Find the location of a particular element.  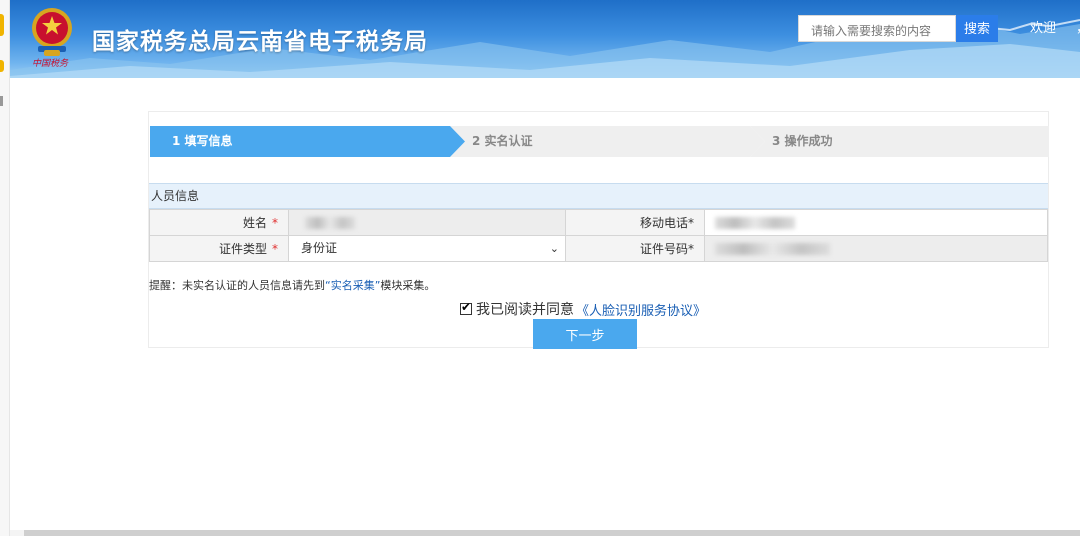

site-header: 中国税务 国家税务总局云南省电子税务局 请输入需要搜索的内容 搜索 欢迎 ， is located at coordinates (545, 39).